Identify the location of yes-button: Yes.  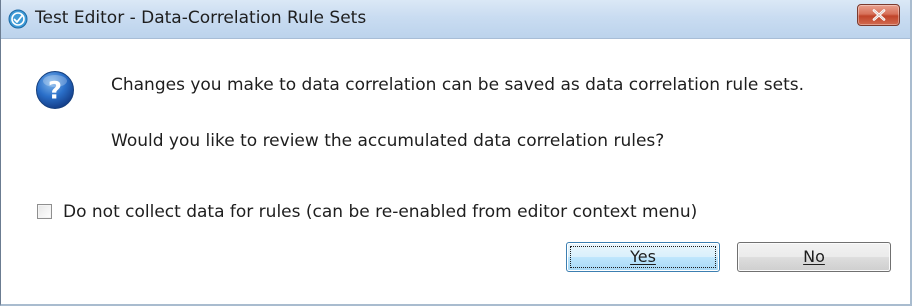
(643, 257).